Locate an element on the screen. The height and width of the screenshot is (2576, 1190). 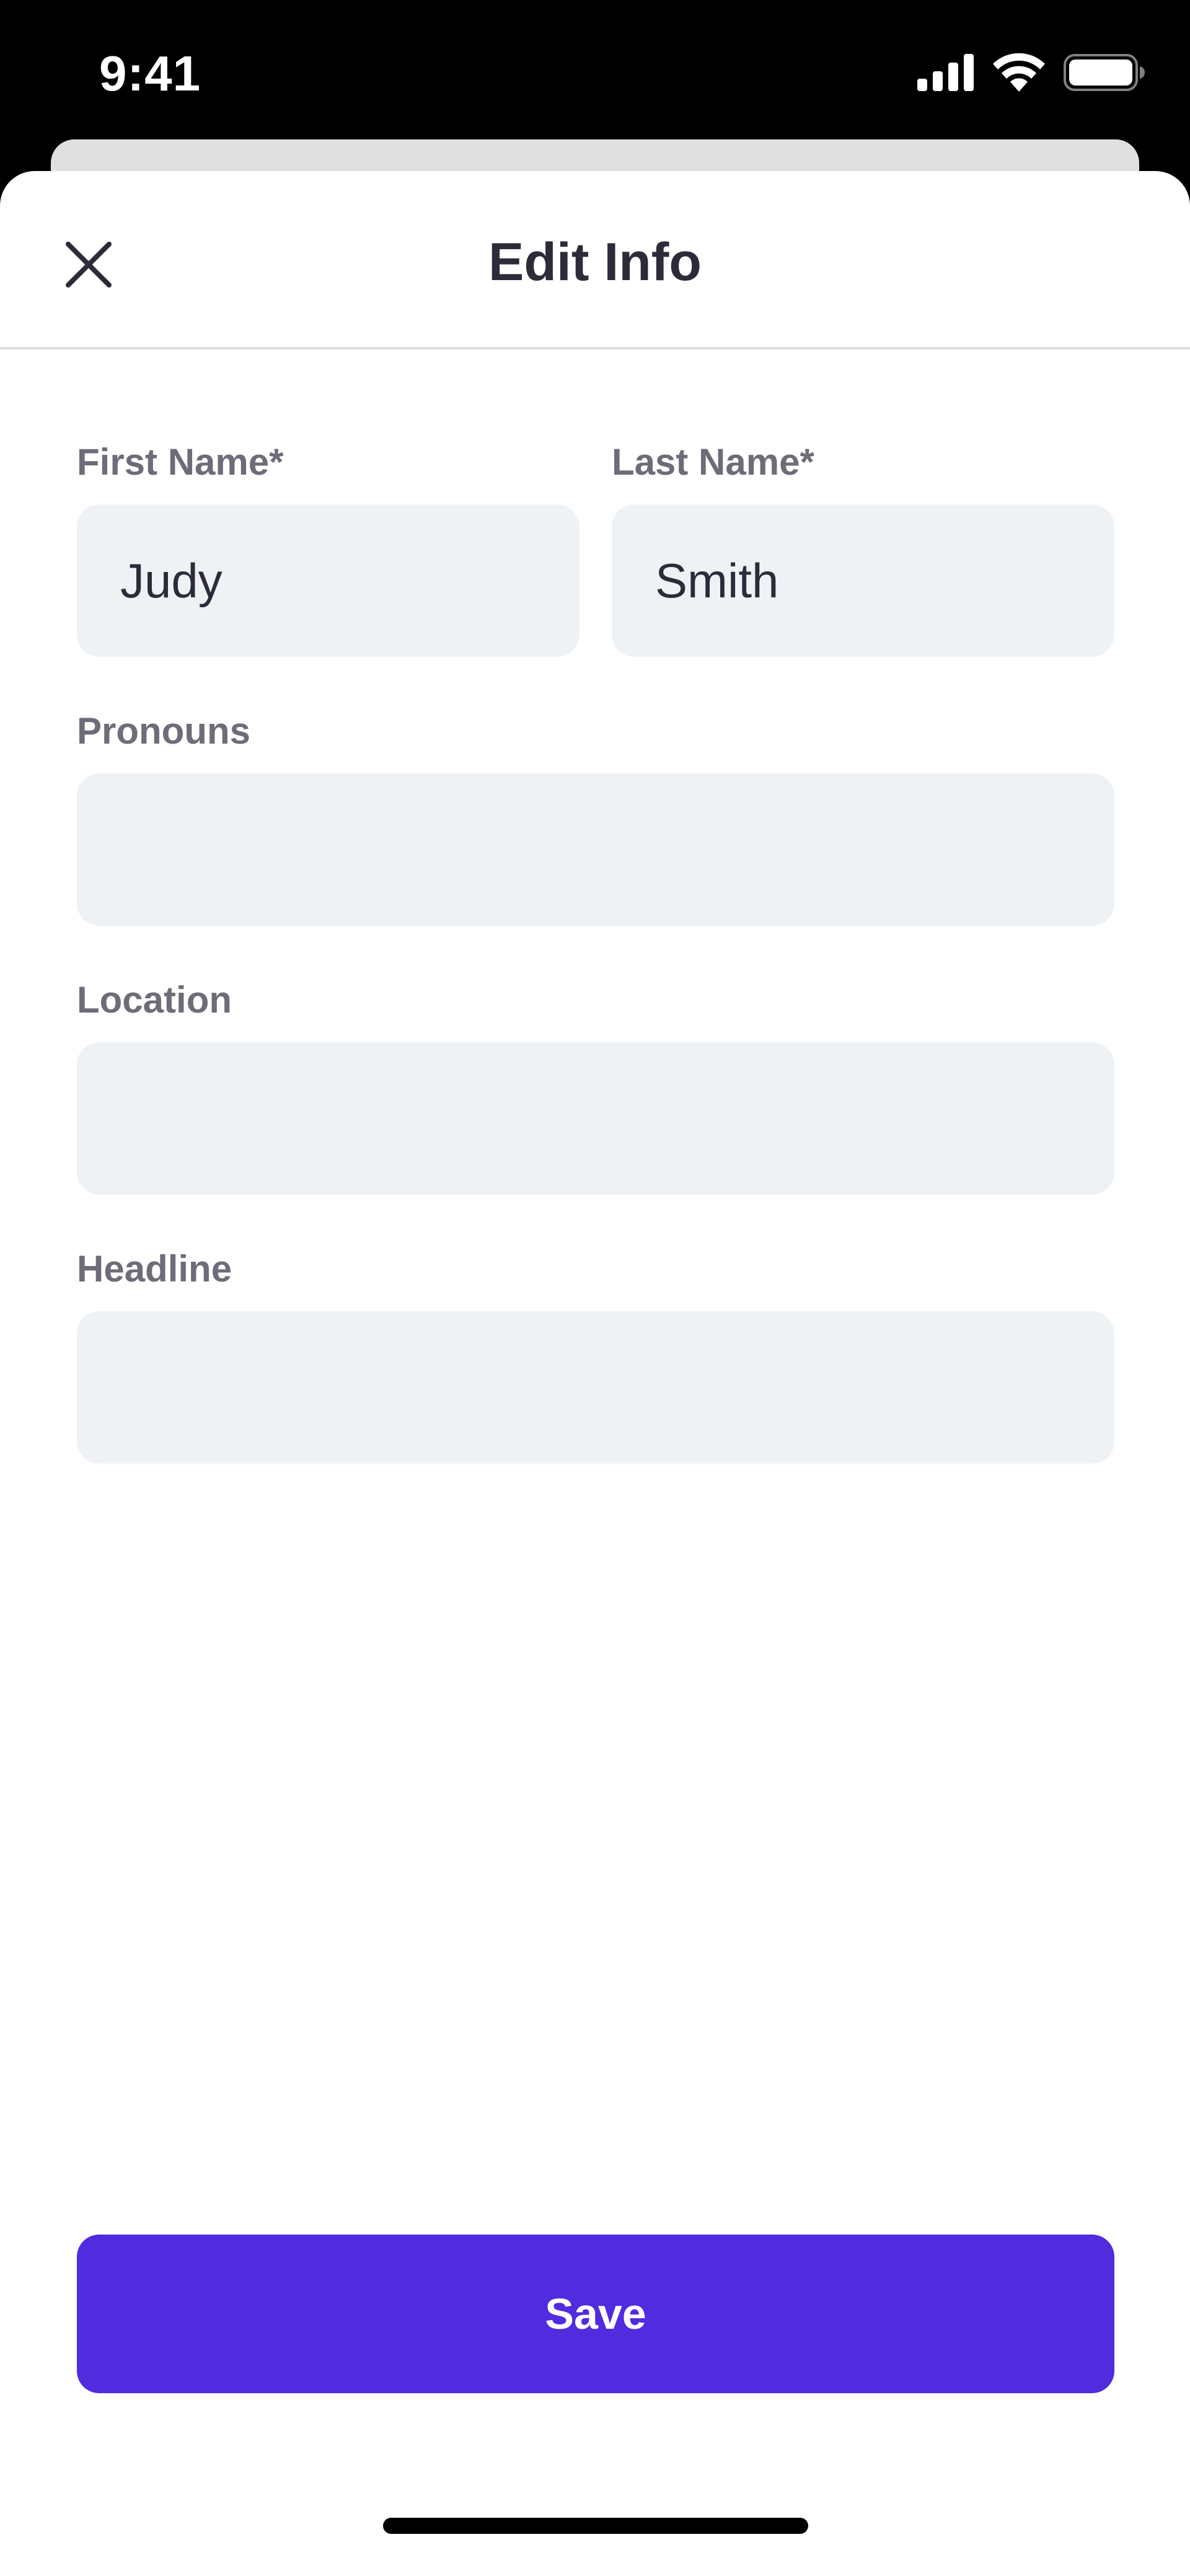
headline-field-group: Headline is located at coordinates (595, 1354).